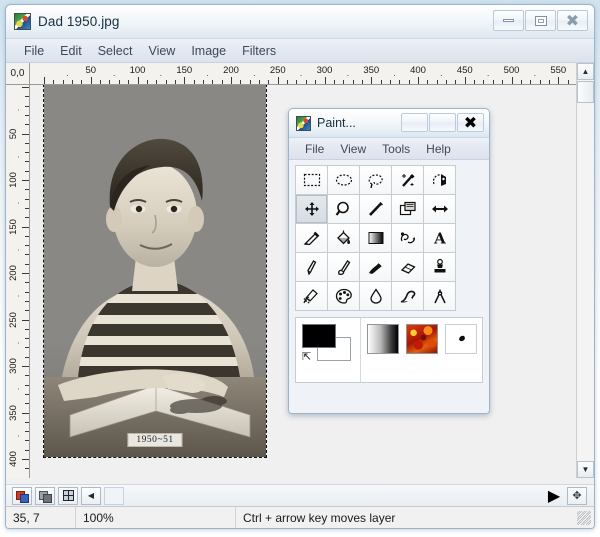 This screenshot has height=537, width=600. I want to click on toolbox-minimize-button, so click(414, 122).